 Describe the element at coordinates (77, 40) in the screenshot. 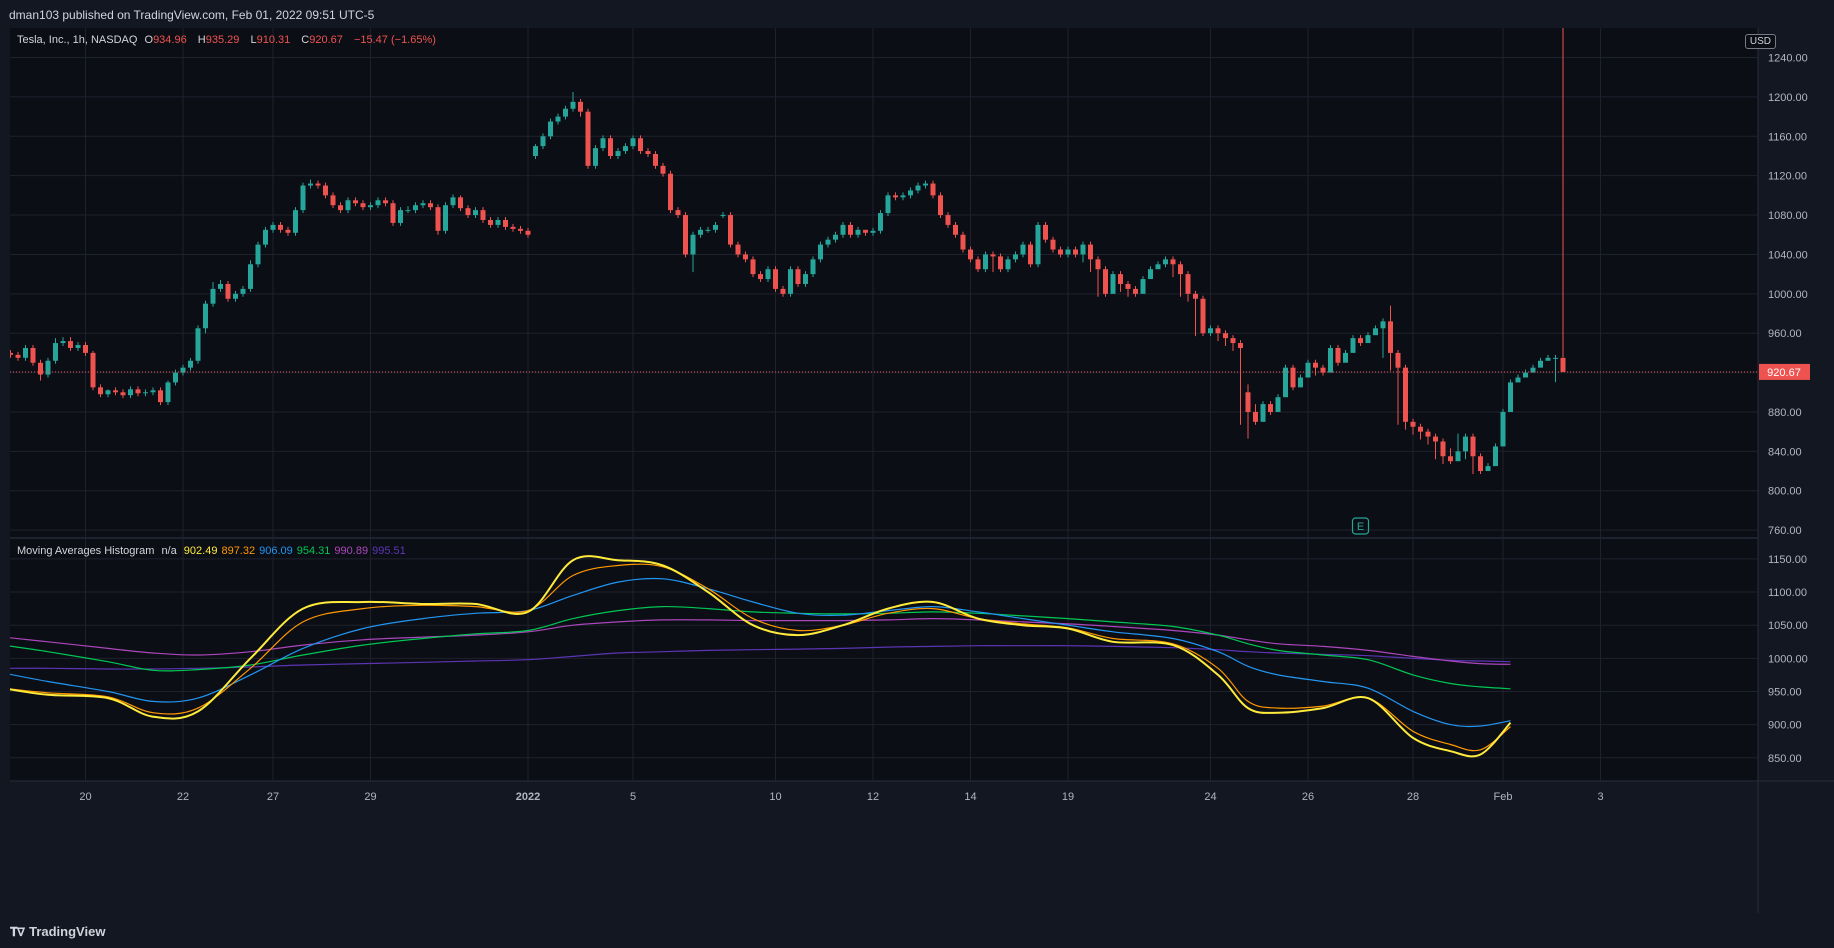

I see `symbol-label: Tesla, Inc., 1h, NASDAQ` at that location.